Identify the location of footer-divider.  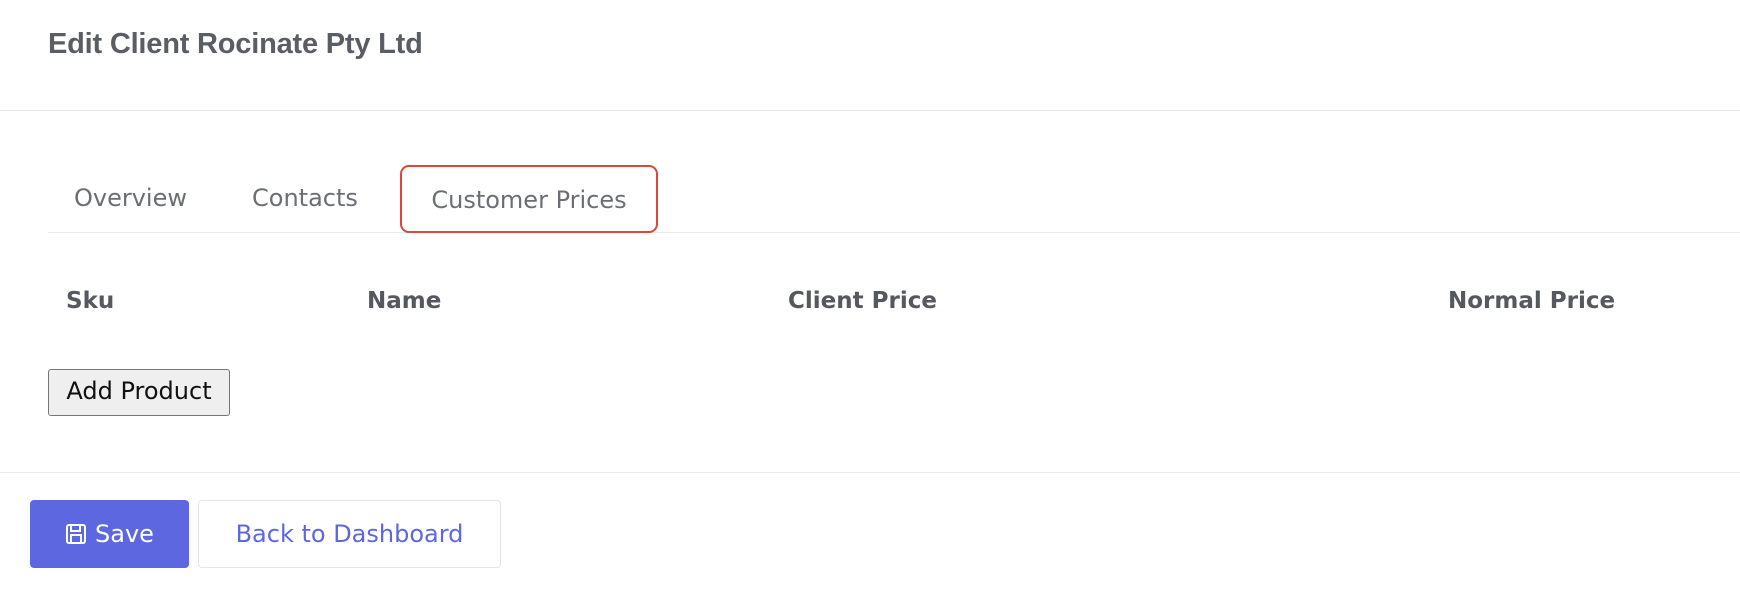
(870, 472).